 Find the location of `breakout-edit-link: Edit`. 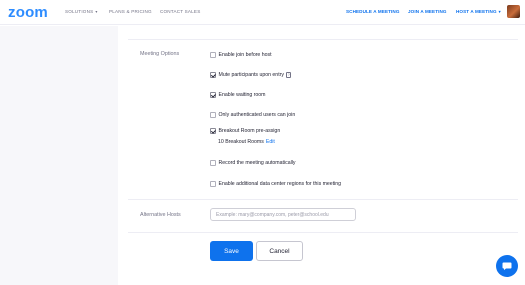

breakout-edit-link: Edit is located at coordinates (270, 142).